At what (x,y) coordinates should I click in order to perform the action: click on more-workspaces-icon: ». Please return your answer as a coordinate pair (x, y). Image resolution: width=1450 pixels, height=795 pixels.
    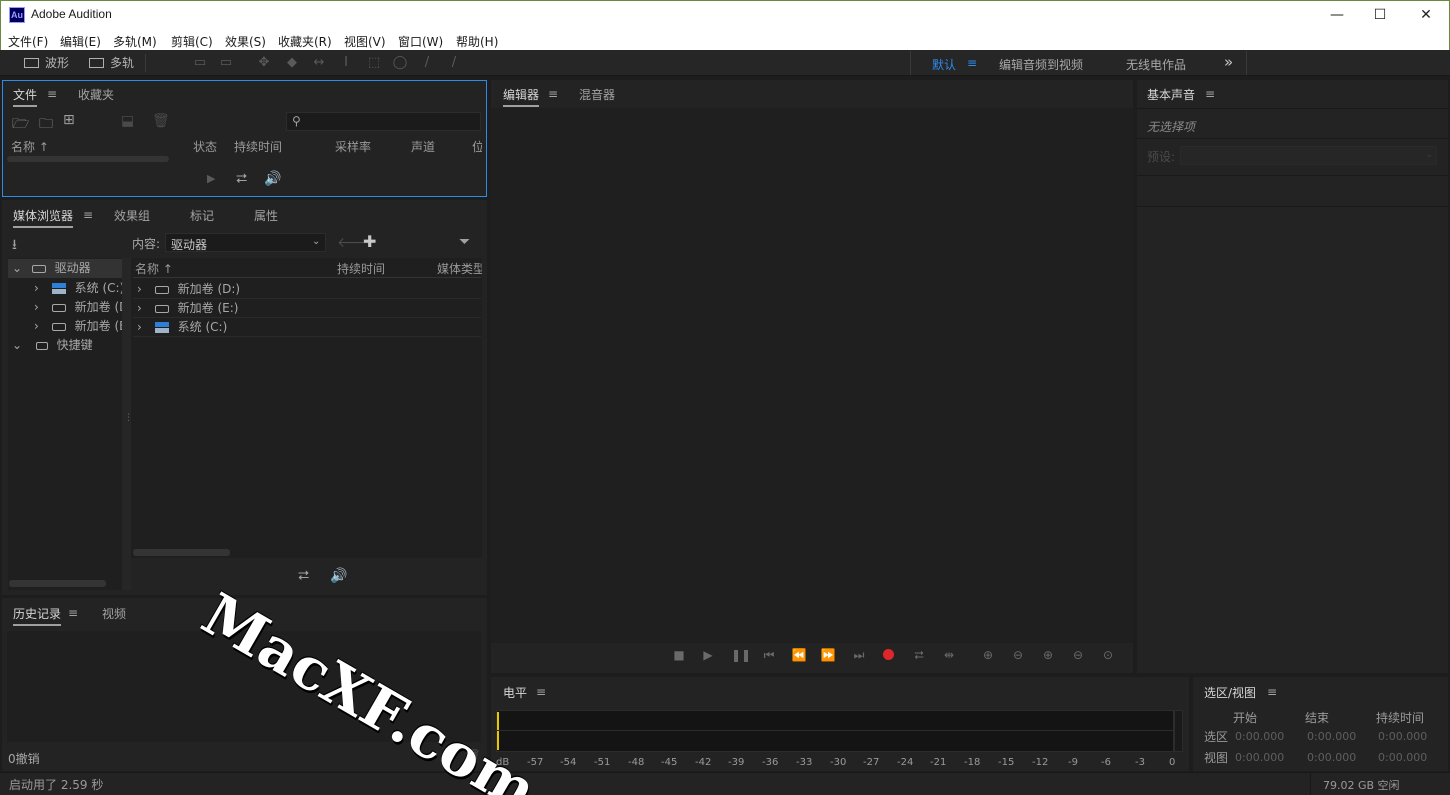
    Looking at the image, I should click on (1228, 62).